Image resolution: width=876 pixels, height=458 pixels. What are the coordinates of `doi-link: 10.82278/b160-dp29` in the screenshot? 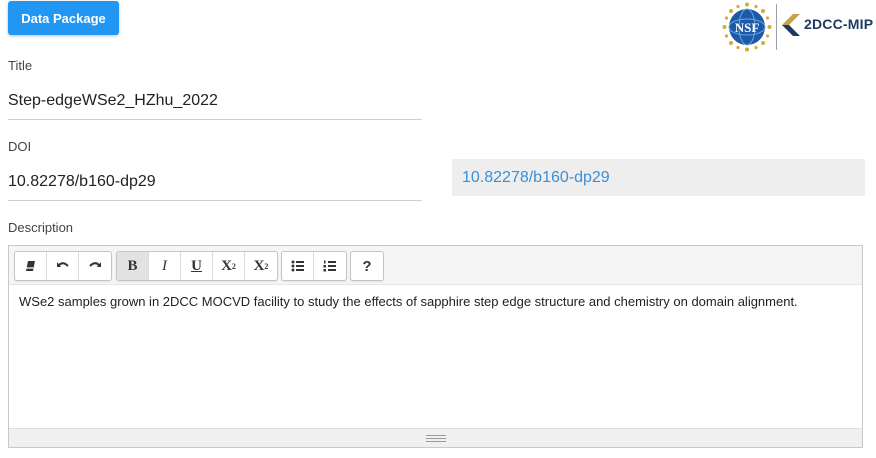 It's located at (536, 178).